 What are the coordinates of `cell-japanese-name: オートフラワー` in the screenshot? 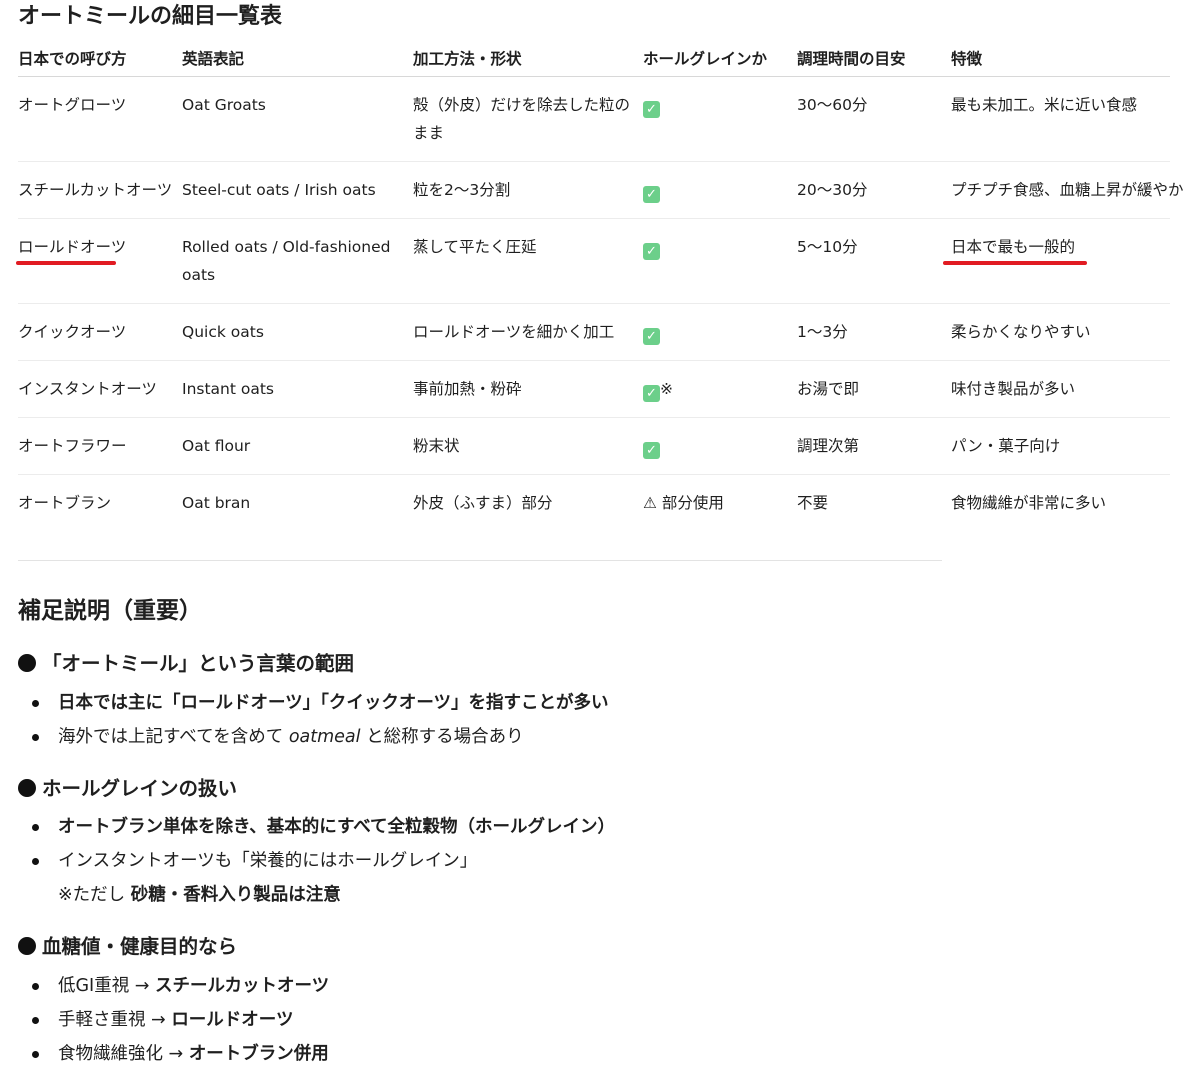 It's located at (100, 446).